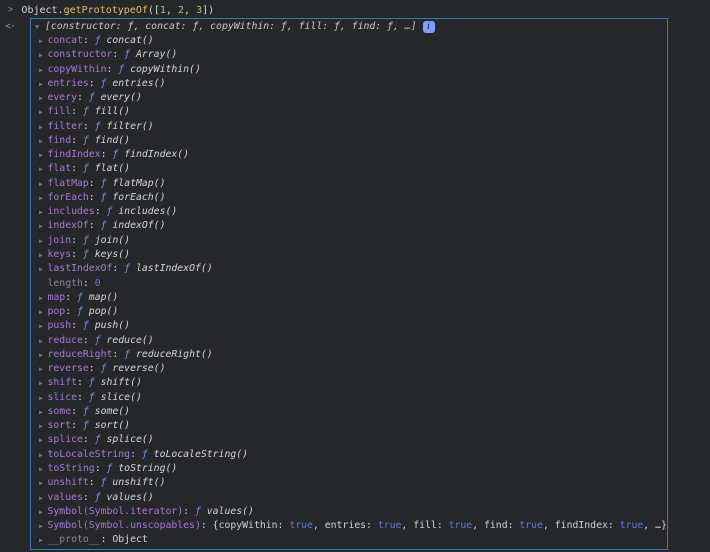 This screenshot has height=552, width=710. I want to click on property-row: ▶ forEach: ƒ forEach(), so click(349, 198).